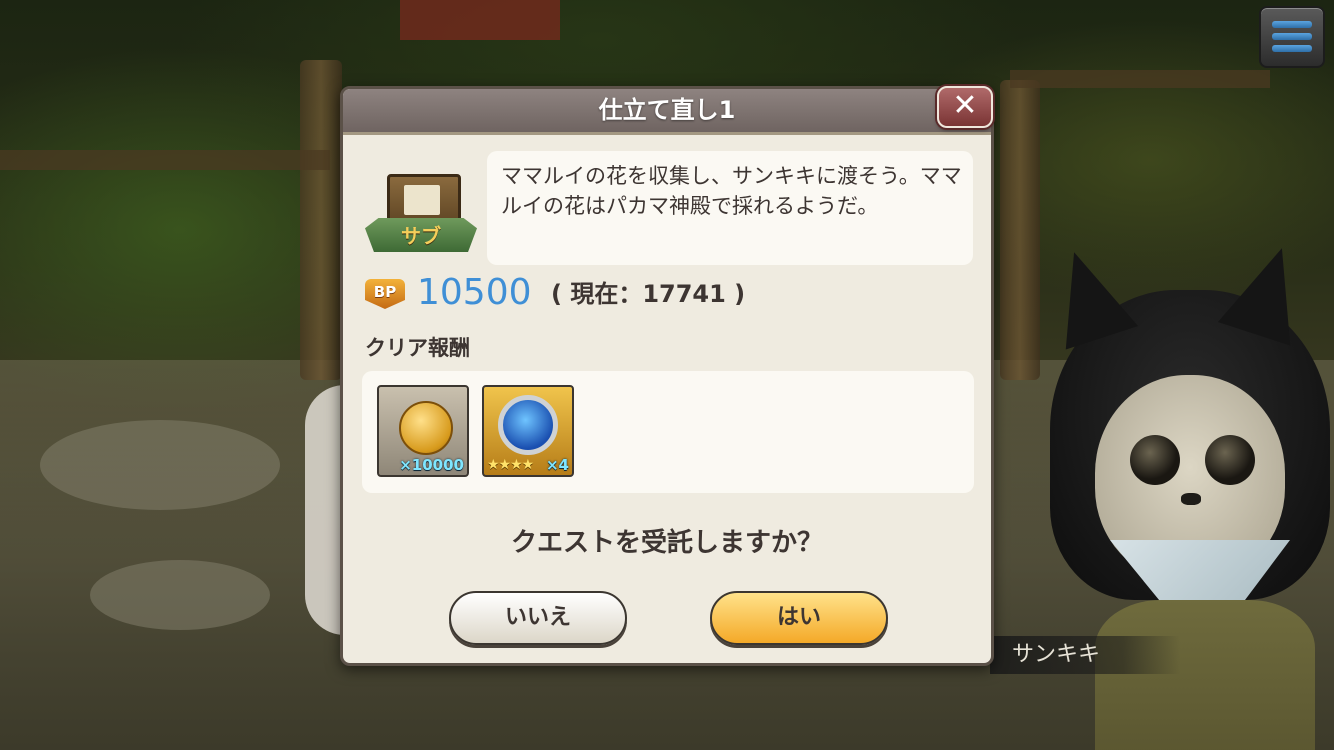 The image size is (1334, 750). I want to click on badge-label: サブ, so click(421, 236).